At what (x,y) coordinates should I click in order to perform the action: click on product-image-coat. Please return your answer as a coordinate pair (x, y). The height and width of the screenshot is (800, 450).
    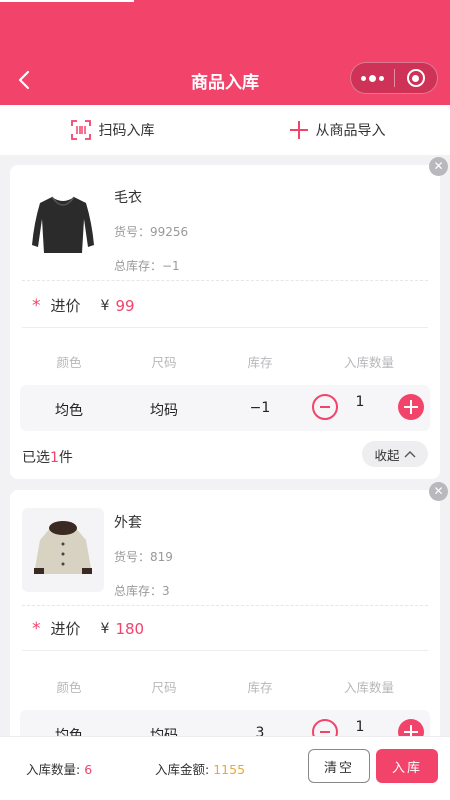
    Looking at the image, I should click on (63, 550).